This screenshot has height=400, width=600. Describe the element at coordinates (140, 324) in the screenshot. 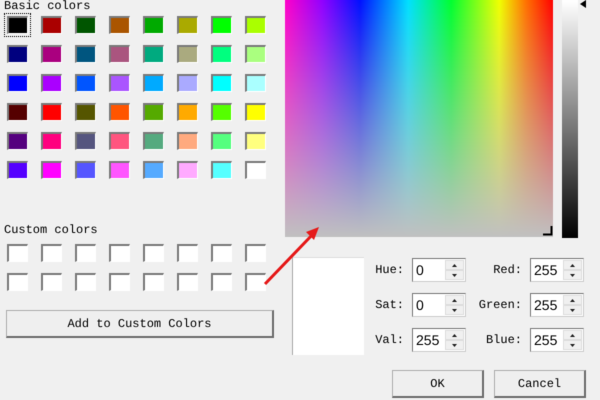

I see `add-custom-color-button: Add to Custom Colors` at that location.